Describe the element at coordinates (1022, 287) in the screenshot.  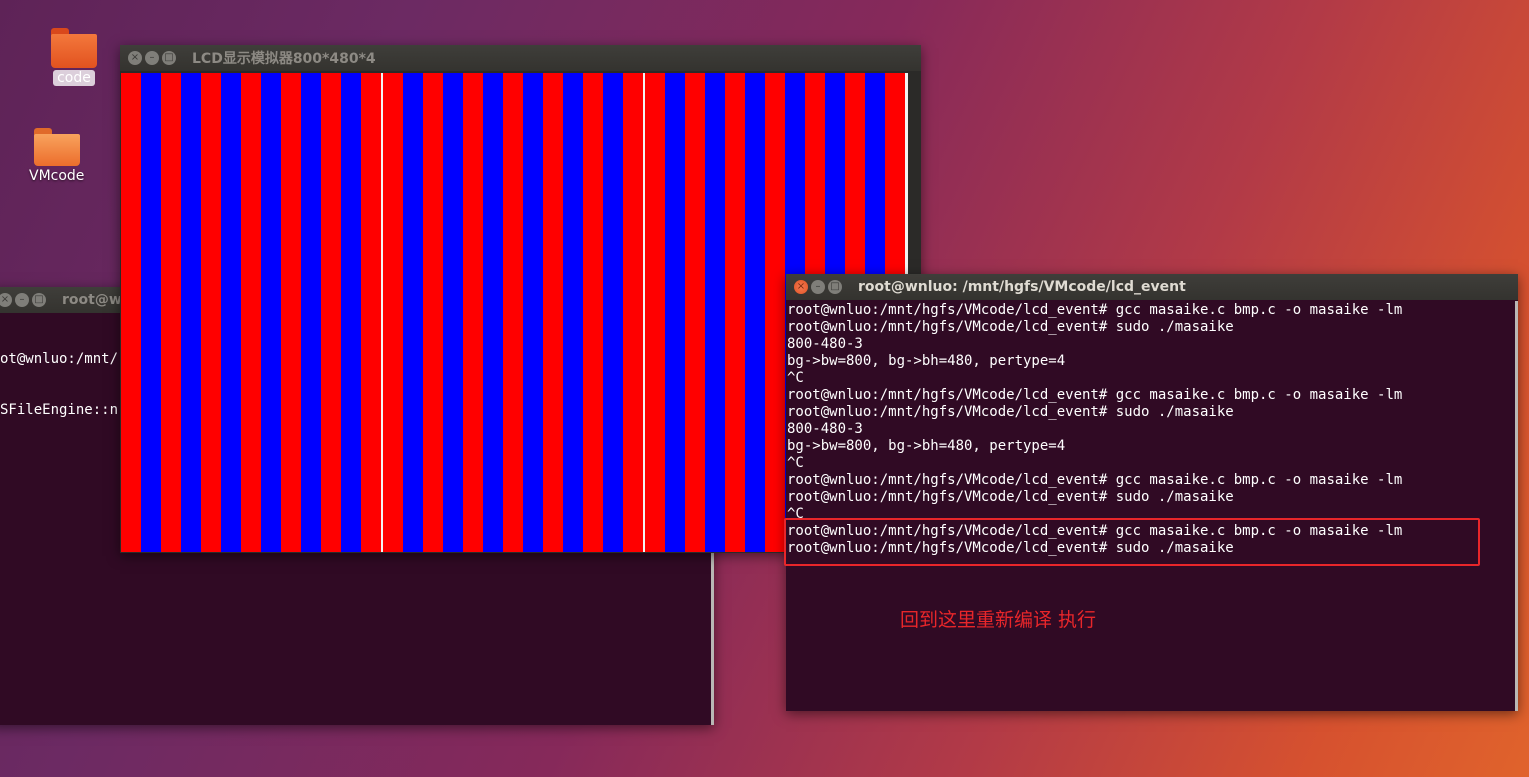
I see `window-title: root@wnluo: /mnt/hgfs/VMcode/lcd_event` at that location.